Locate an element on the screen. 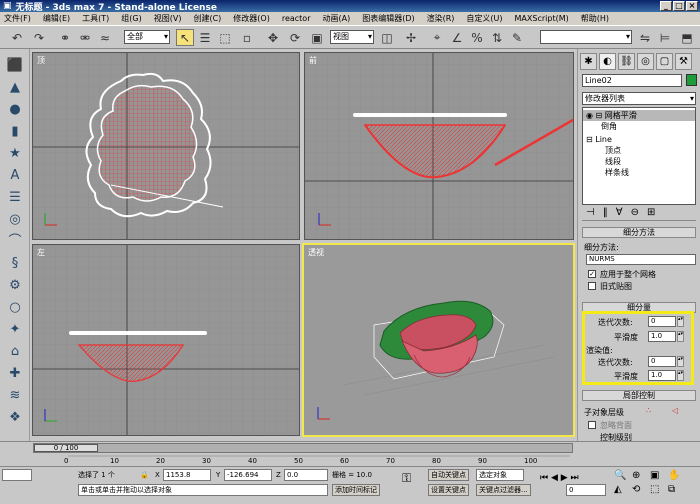 The image size is (700, 504). auto-key-button: 自动关键点 is located at coordinates (448, 475).